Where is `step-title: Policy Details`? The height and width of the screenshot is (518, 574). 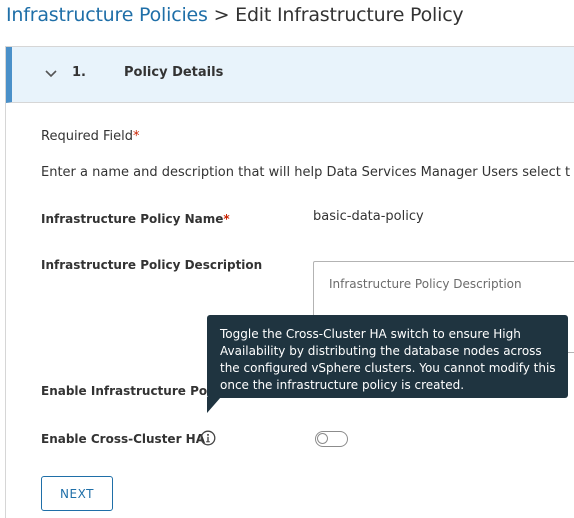
step-title: Policy Details is located at coordinates (174, 72).